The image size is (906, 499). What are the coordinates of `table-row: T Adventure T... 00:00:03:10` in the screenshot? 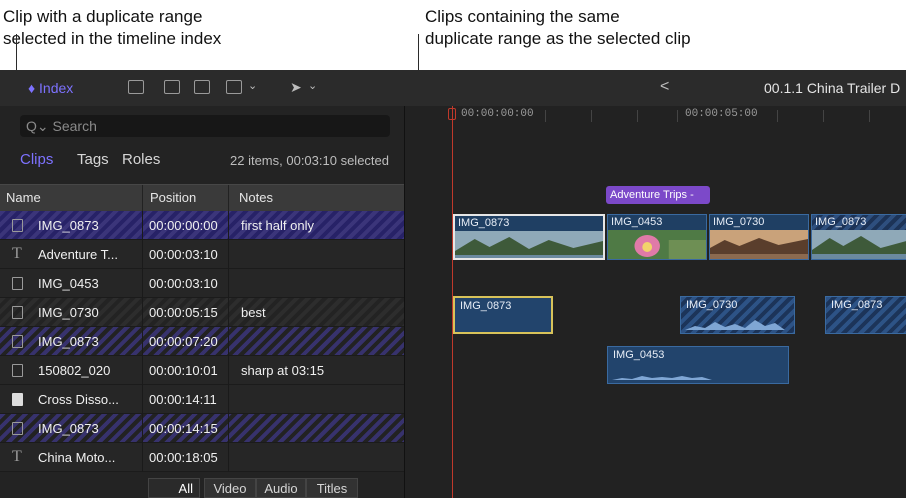 It's located at (202, 254).